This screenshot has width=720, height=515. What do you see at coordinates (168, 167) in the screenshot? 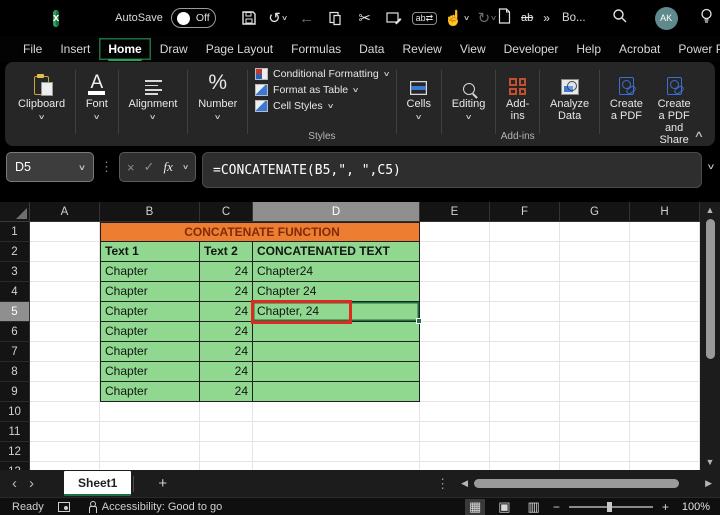
I see `insert-function-button: fx` at bounding box center [168, 167].